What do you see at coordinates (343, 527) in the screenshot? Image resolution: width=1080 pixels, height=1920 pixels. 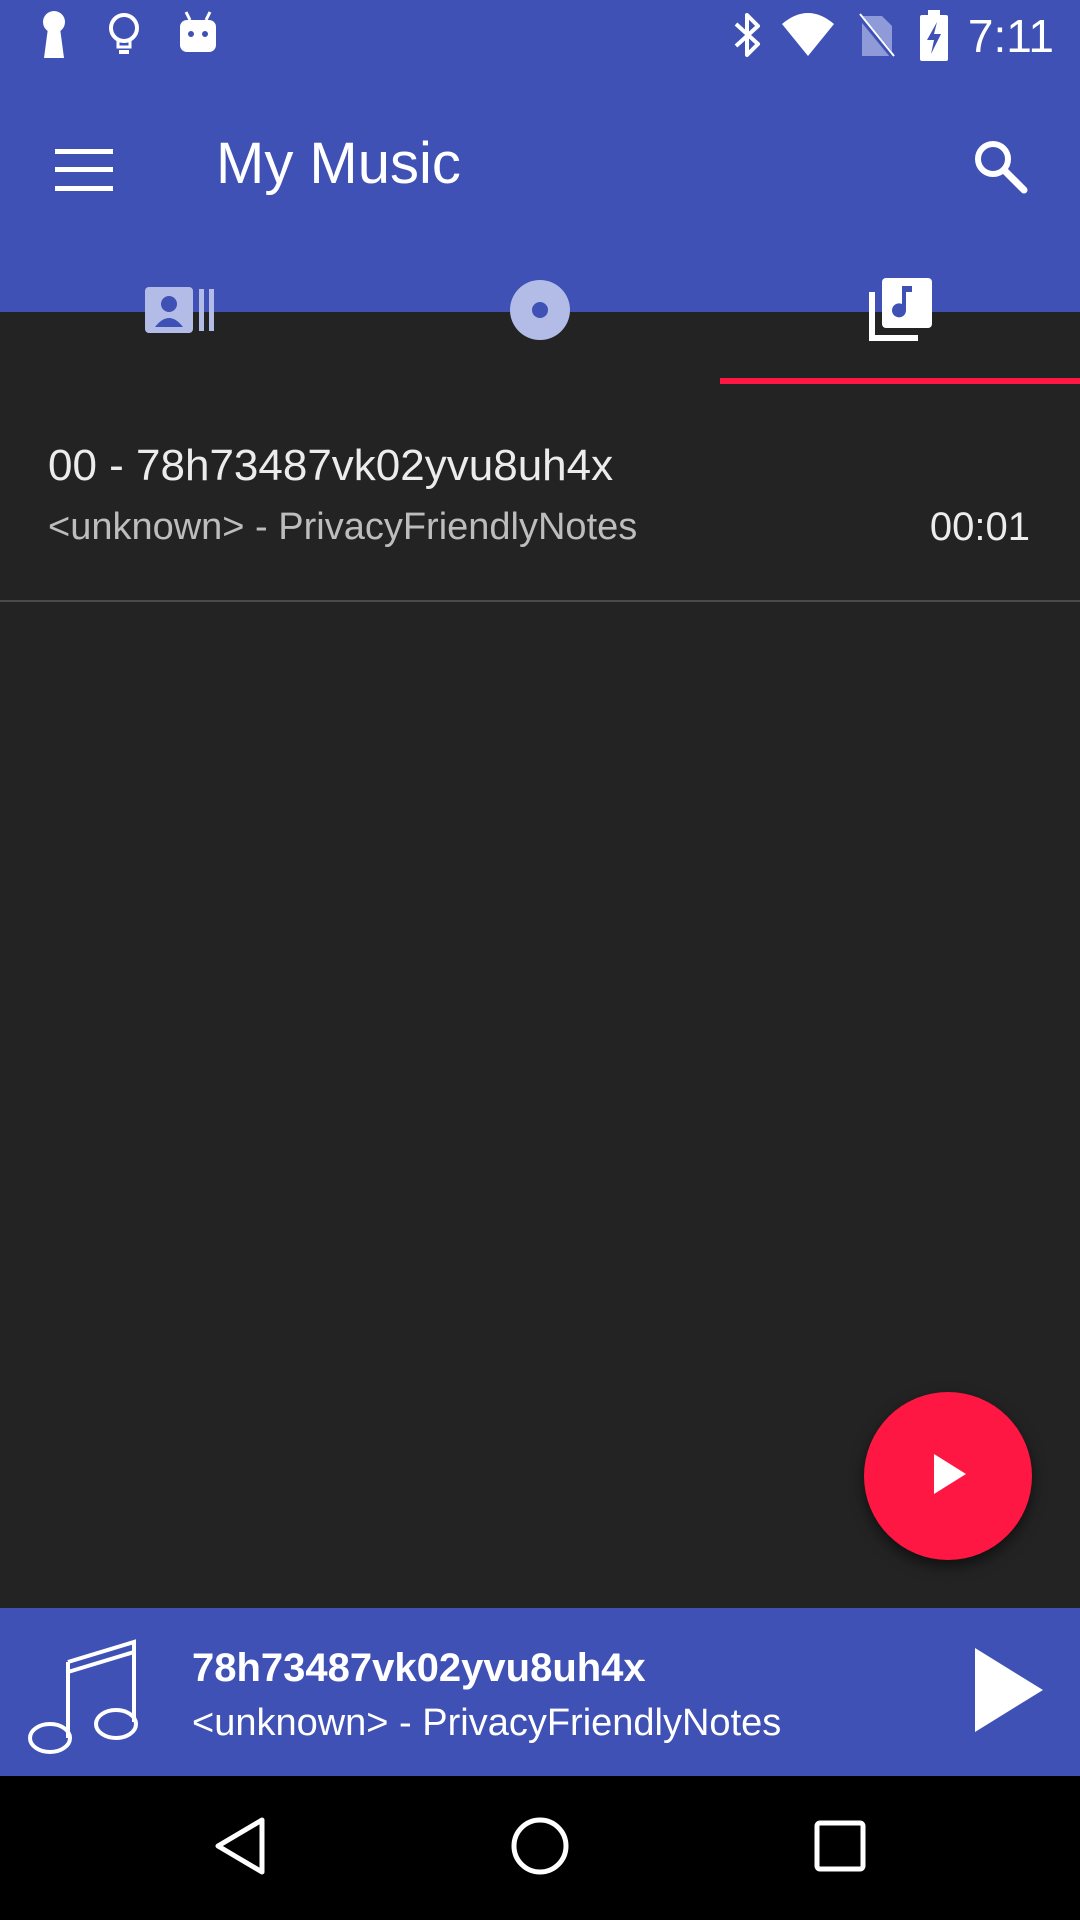 I see `song-subtitle: <unknown> - PrivacyFriendlyNotes` at bounding box center [343, 527].